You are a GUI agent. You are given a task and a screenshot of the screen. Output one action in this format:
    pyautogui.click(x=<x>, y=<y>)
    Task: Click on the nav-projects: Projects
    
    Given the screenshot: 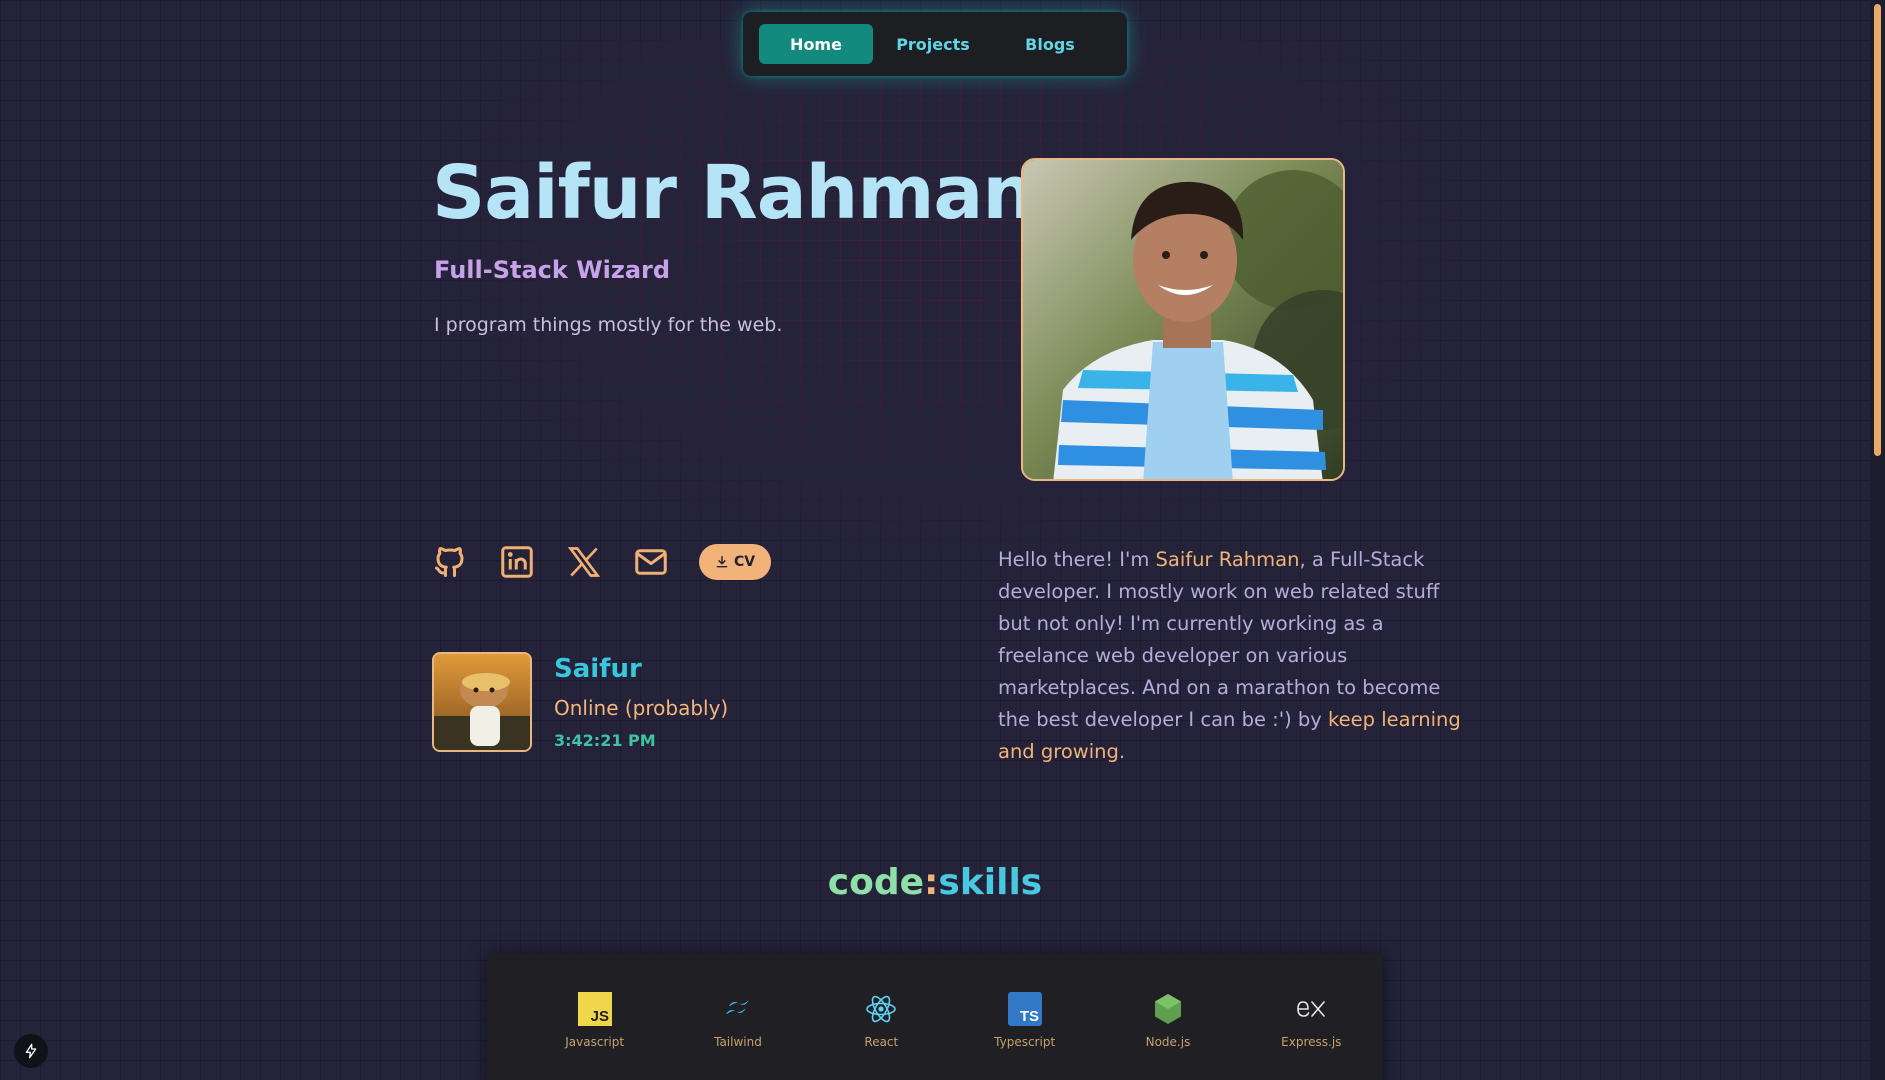 What is the action you would take?
    pyautogui.click(x=933, y=44)
    